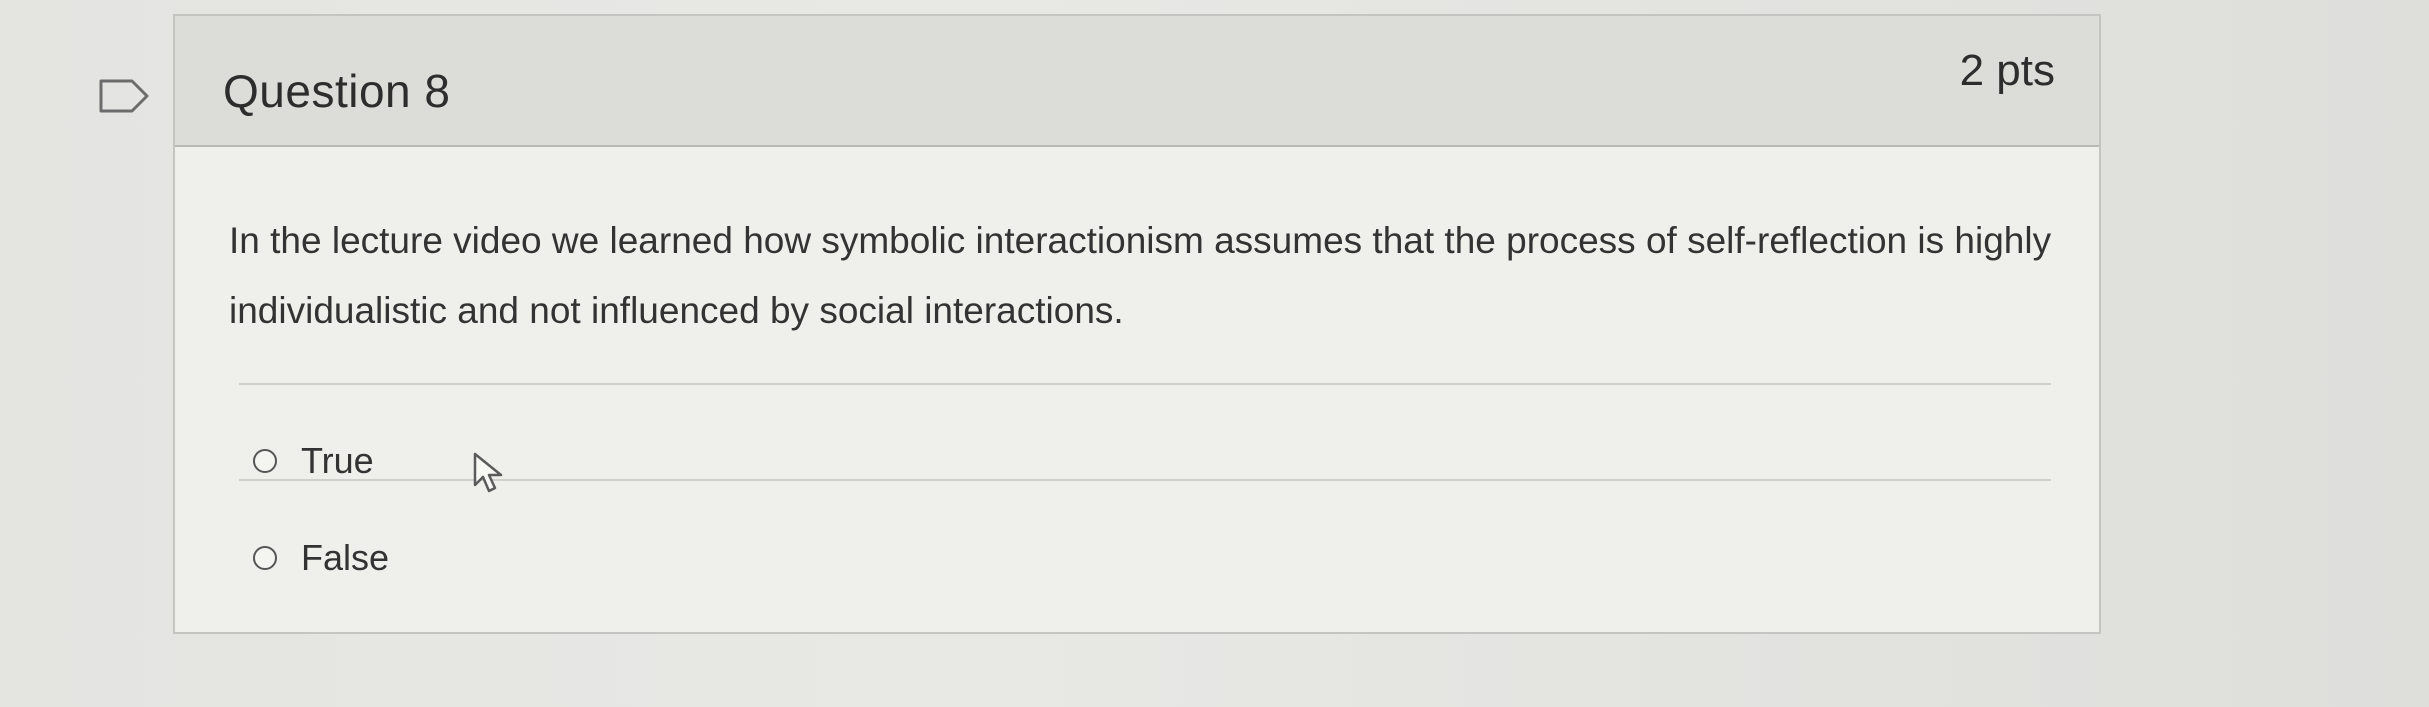  Describe the element at coordinates (1137, 81) in the screenshot. I see `question-header: Question 8 2 pts` at that location.